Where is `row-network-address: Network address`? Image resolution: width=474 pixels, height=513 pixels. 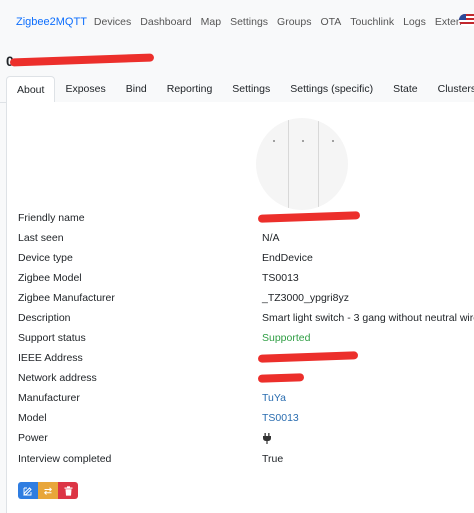 row-network-address: Network address is located at coordinates (246, 380).